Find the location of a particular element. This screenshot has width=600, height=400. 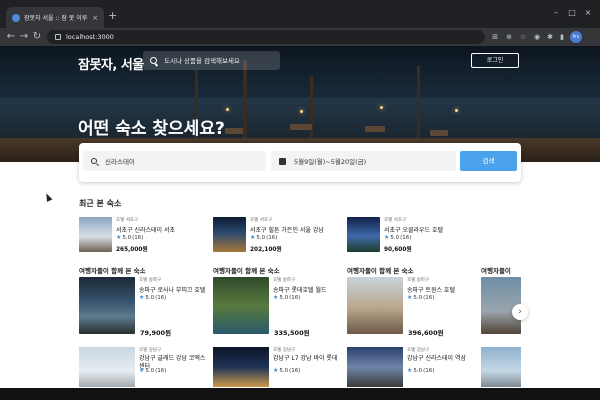

hotel-name: 송파구 트윈스 호텔 is located at coordinates (431, 290).